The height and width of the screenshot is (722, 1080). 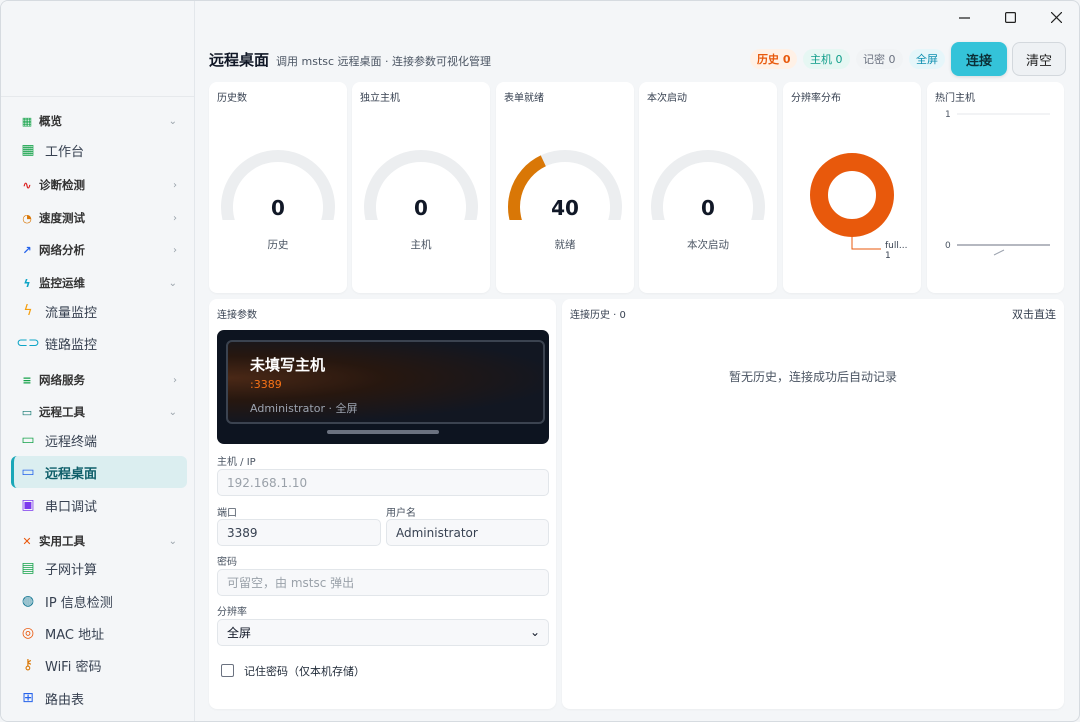 What do you see at coordinates (62, 283) in the screenshot?
I see `sidebar-group-label: 监控运维` at bounding box center [62, 283].